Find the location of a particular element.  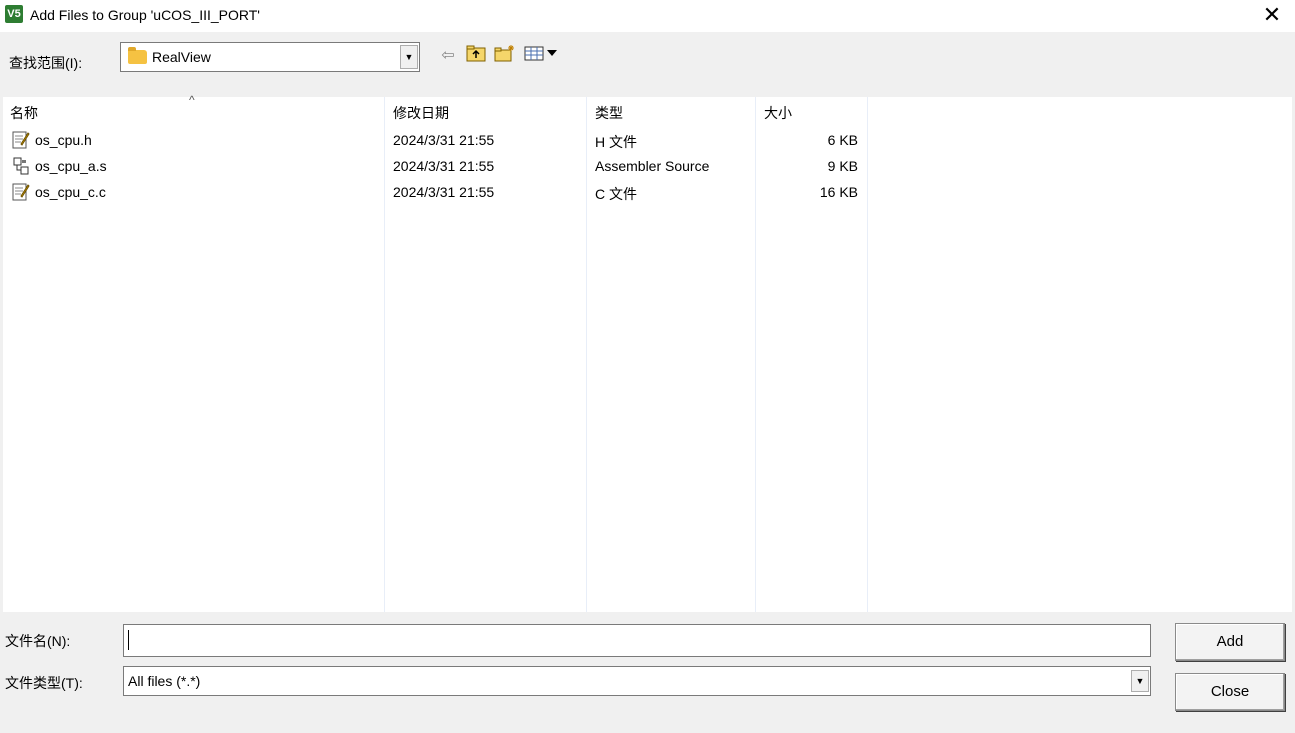

column-header-modified: 修改日期 is located at coordinates (421, 113).